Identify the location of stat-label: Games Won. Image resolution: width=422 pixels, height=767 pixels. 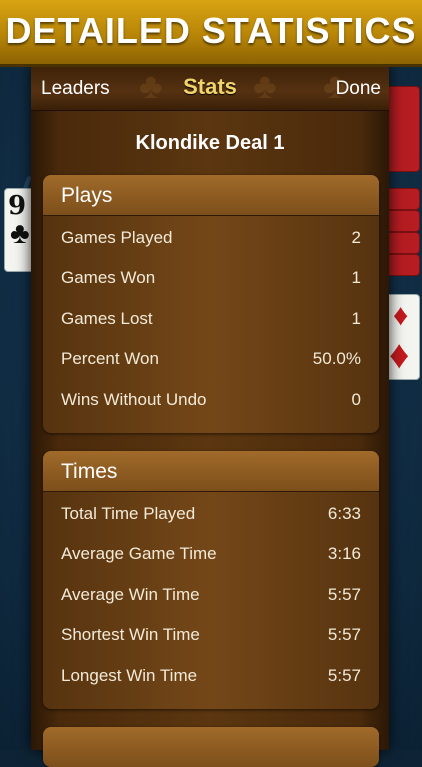
(108, 277).